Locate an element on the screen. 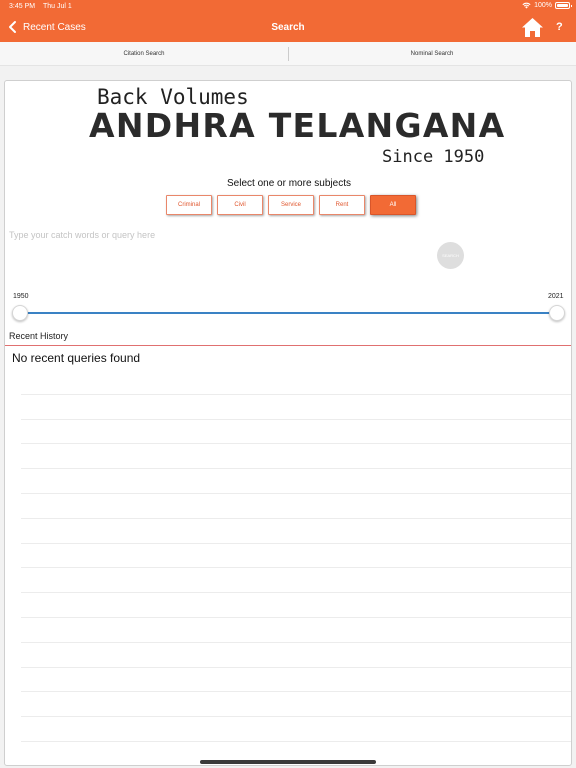 The image size is (576, 768). logo-line-since: Since 1950 is located at coordinates (433, 157).